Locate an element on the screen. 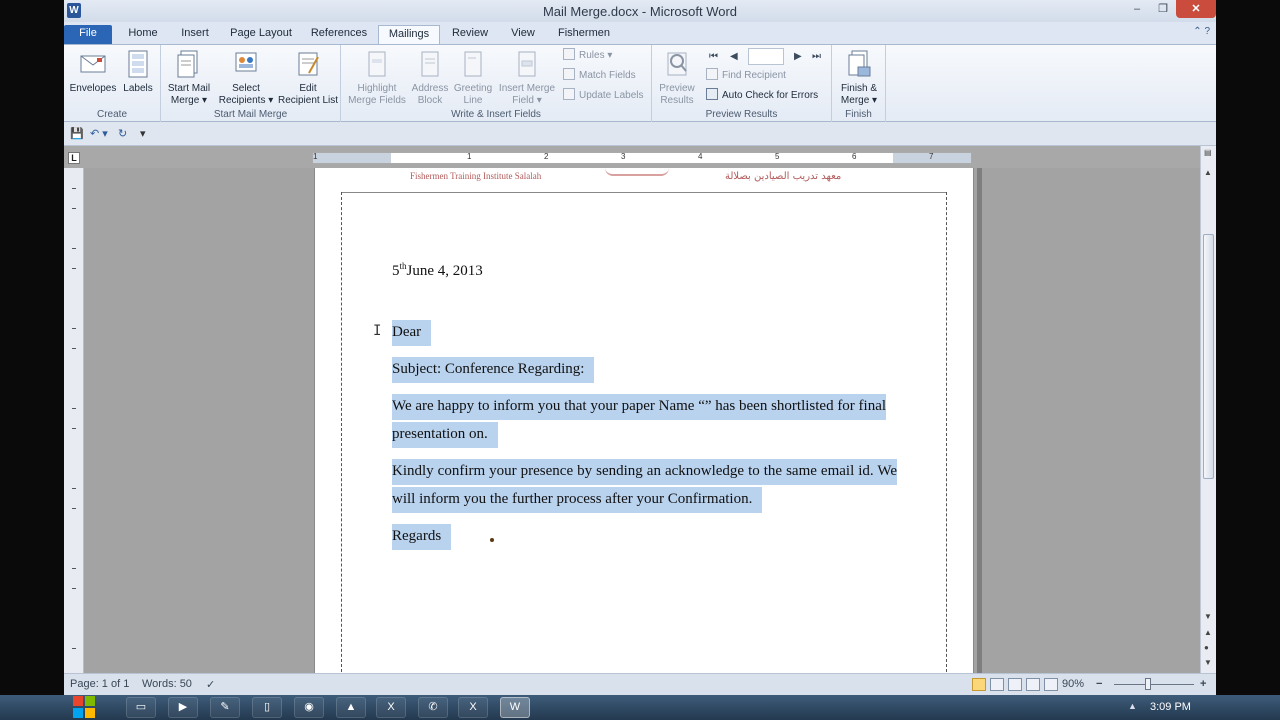  word-taskbar-icon: W is located at coordinates (515, 707).